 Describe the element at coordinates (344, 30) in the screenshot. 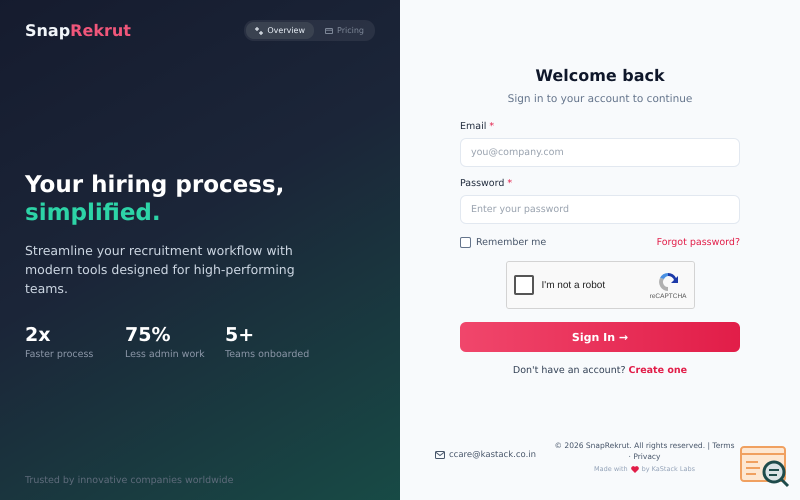

I see `nav-tab: Pricing` at that location.